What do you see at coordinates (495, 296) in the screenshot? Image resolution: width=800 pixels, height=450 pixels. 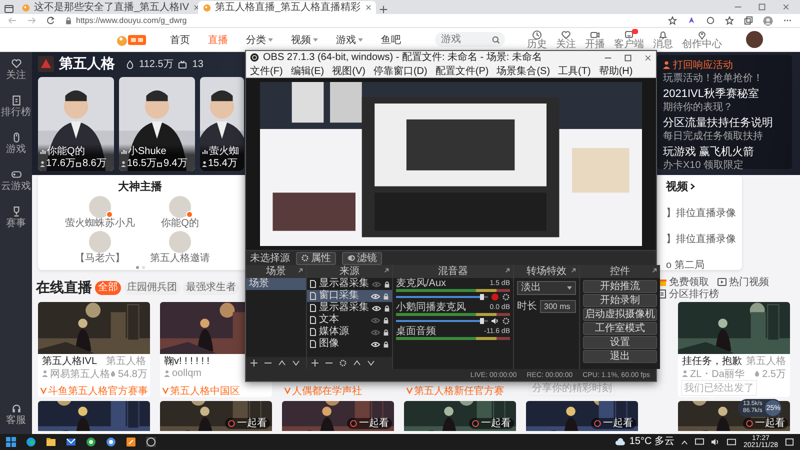 I see `muted-icon` at bounding box center [495, 296].